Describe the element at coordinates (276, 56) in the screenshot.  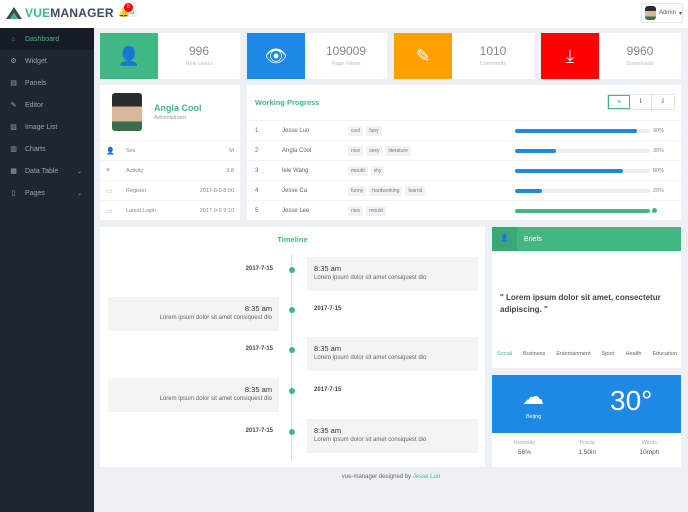
I see `eye-icon: 👁` at that location.